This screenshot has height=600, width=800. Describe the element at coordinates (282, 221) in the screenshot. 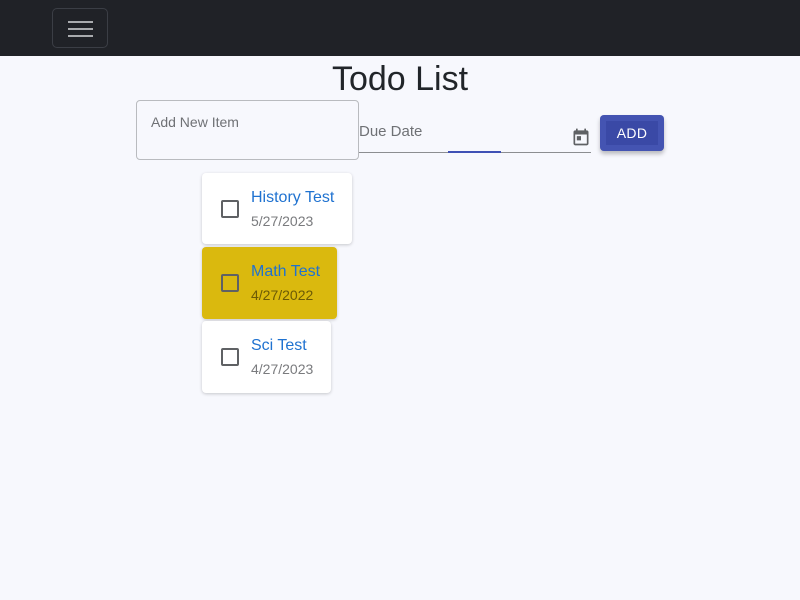

I see `todo-date: 5/27/2023` at that location.